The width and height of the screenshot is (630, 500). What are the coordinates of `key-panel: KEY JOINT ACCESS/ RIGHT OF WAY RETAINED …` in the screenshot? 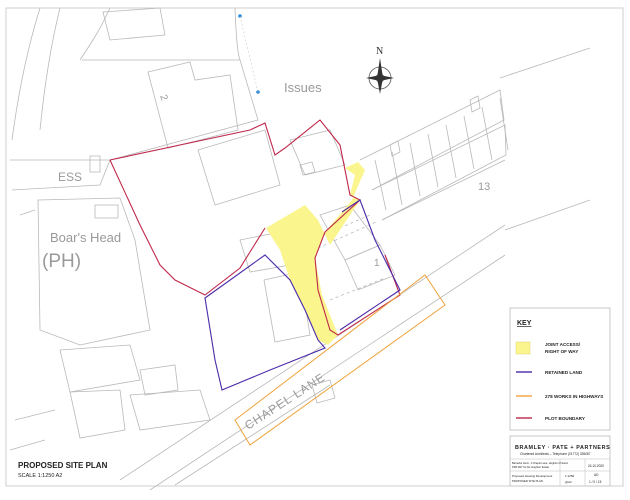 It's located at (560, 369).